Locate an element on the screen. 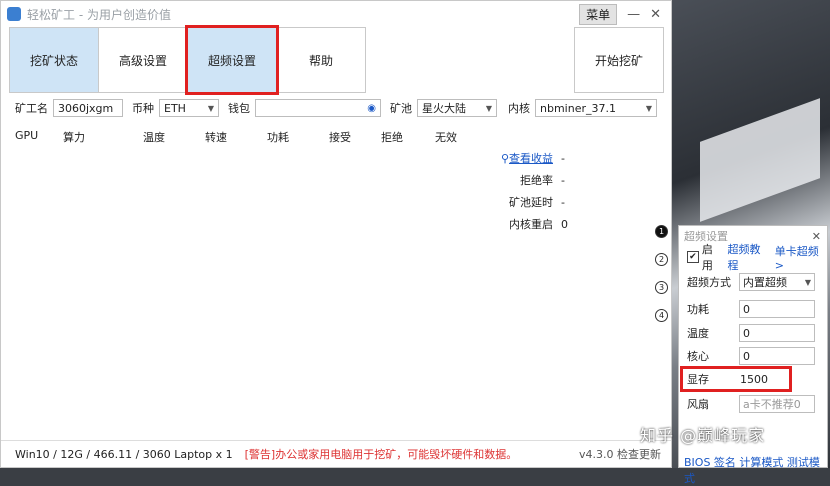 The height and width of the screenshot is (486, 830). fan-label: 风扇 is located at coordinates (698, 404).